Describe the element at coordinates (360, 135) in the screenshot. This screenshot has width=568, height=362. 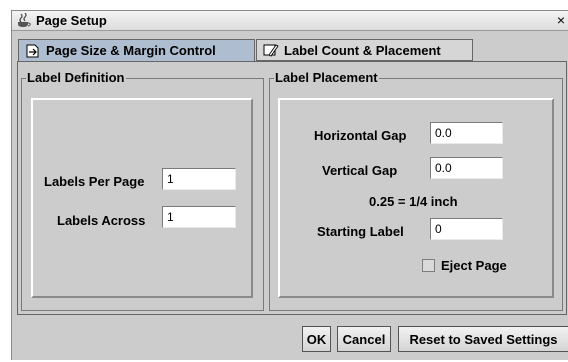
I see `horizontal-gap-label: Horizontal Gap` at that location.